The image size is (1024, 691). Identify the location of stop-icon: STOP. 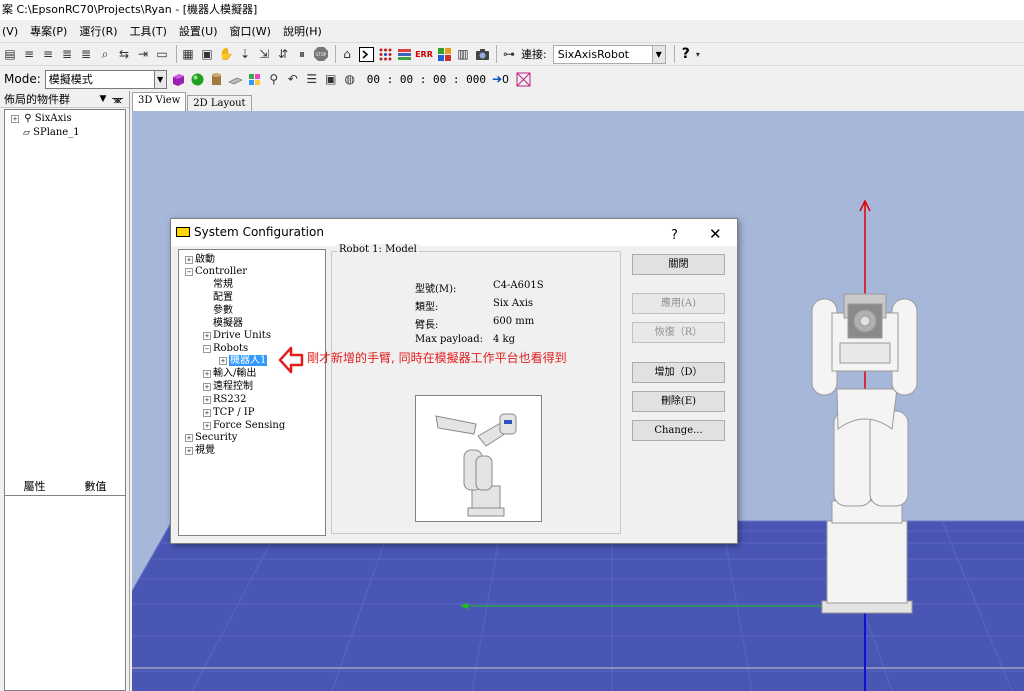
(321, 54).